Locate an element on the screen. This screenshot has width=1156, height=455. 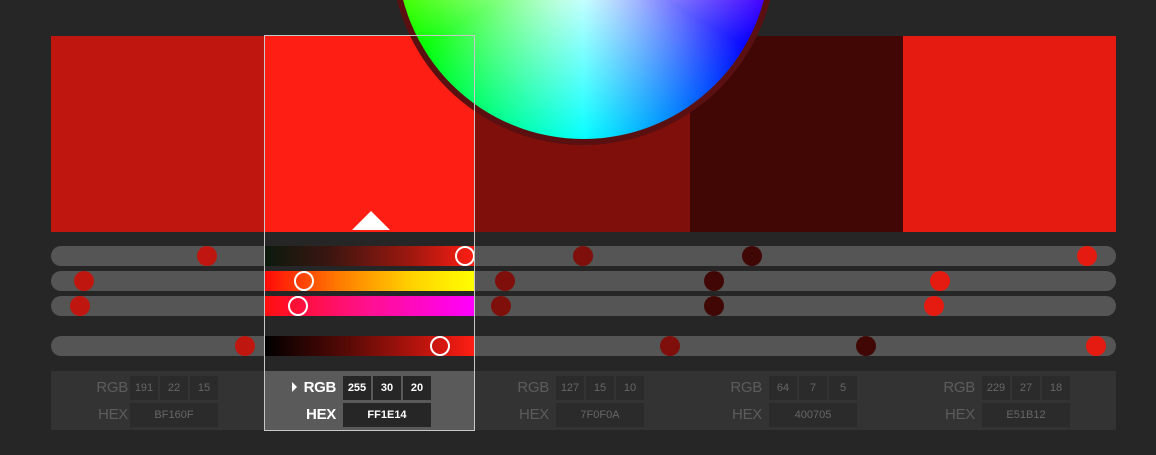
value-slider-handle is located at coordinates (865, 346).